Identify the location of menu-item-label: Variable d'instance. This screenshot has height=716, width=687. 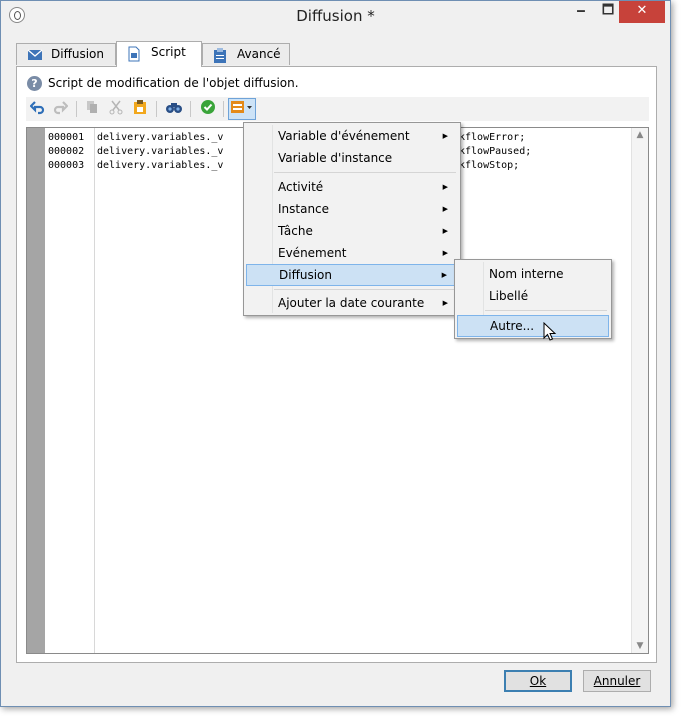
(335, 158).